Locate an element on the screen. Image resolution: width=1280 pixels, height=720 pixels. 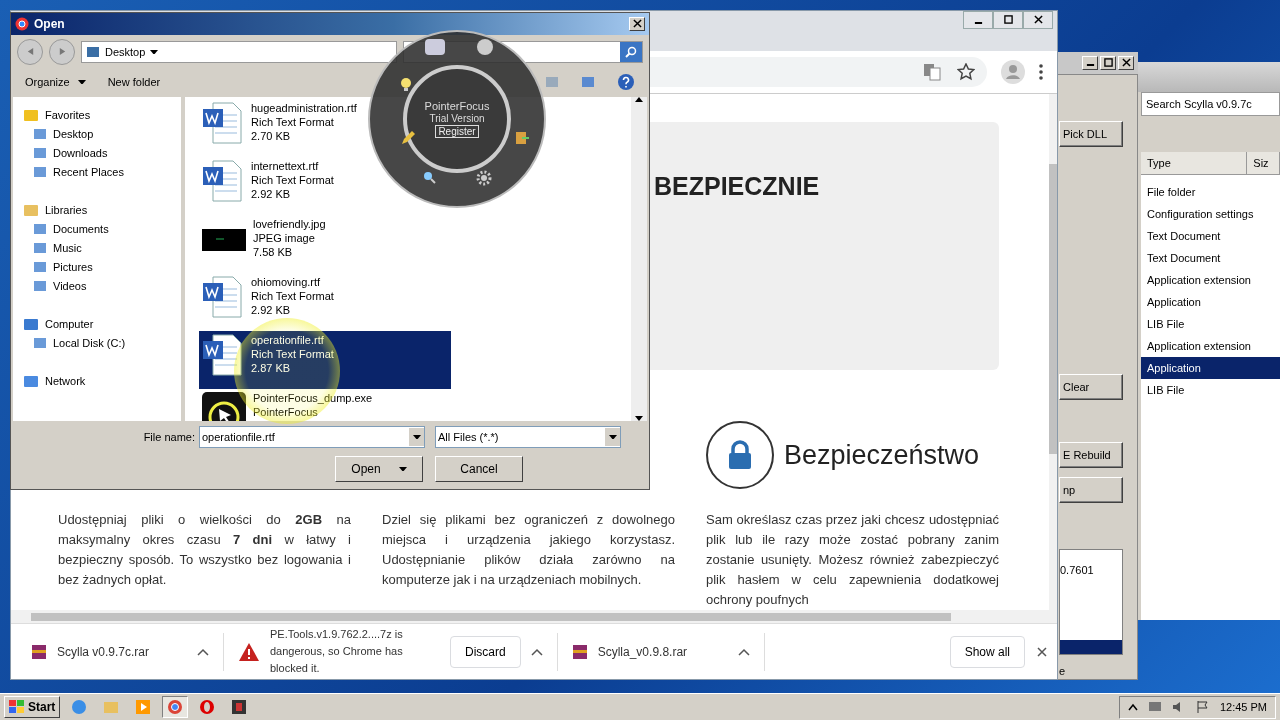
log-entry: 0.7601 is located at coordinates (1077, 570).